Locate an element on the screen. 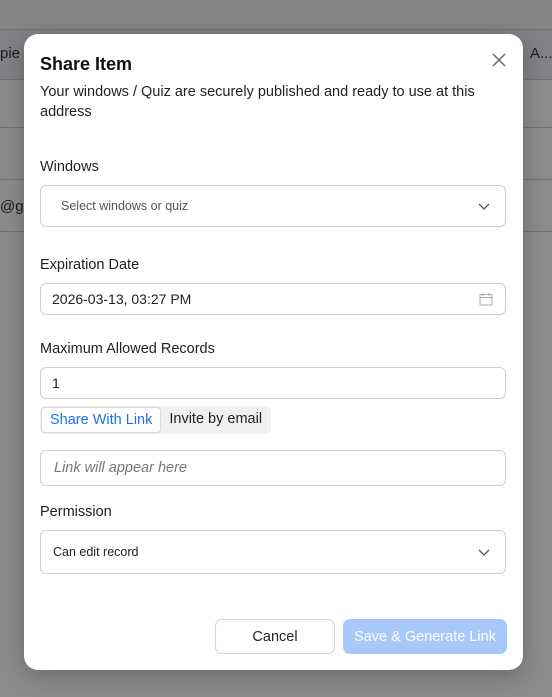 This screenshot has width=552, height=697. share-link-input: Link will appear here is located at coordinates (273, 468).